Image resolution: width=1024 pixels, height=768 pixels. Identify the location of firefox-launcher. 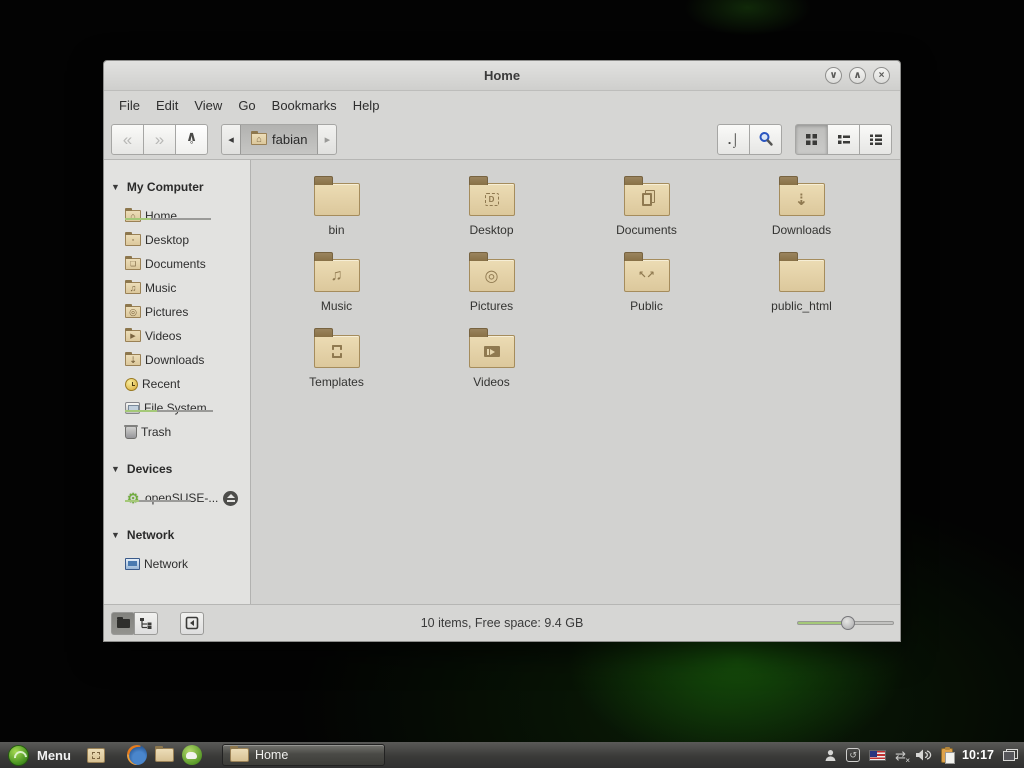
(136, 755).